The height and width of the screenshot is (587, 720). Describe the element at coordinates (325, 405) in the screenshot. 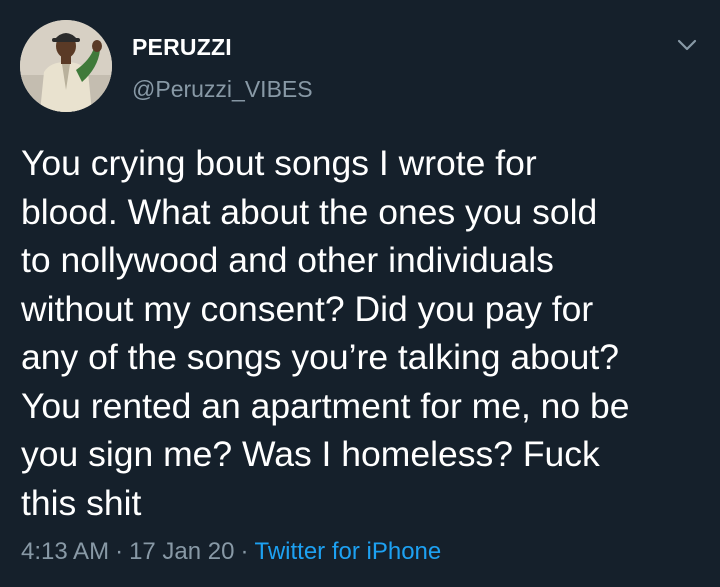

I see `tweet-text-line: You rented an apartment for me, no be` at that location.